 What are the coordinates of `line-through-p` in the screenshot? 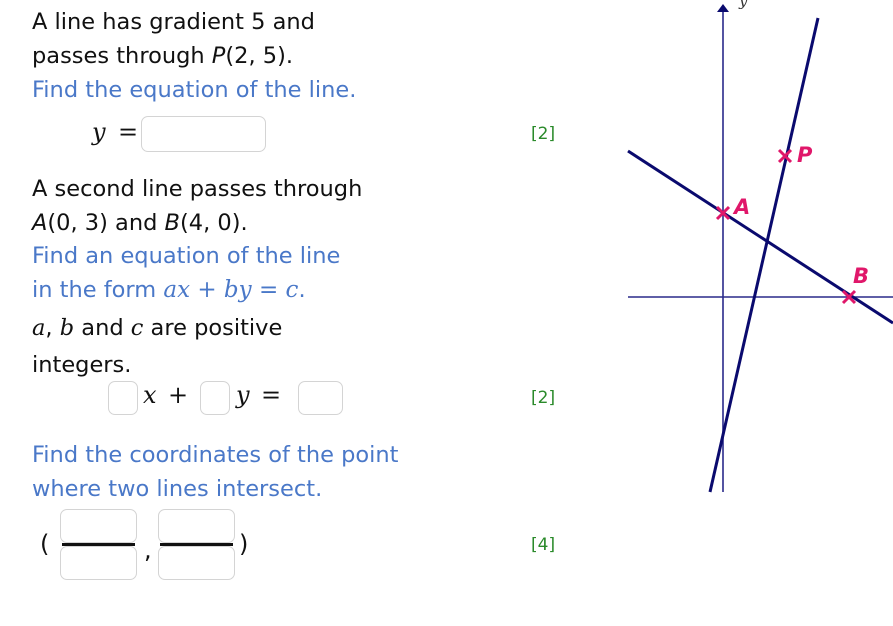 It's located at (764, 255).